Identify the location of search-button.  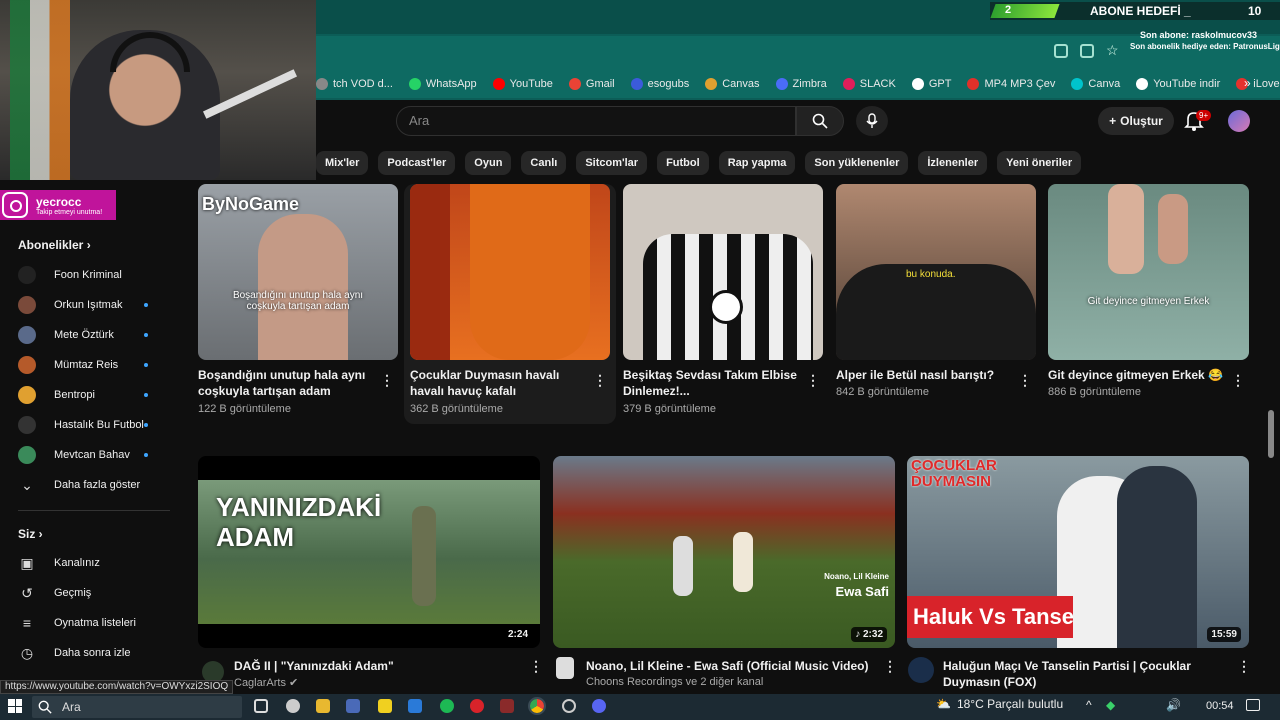
(820, 121).